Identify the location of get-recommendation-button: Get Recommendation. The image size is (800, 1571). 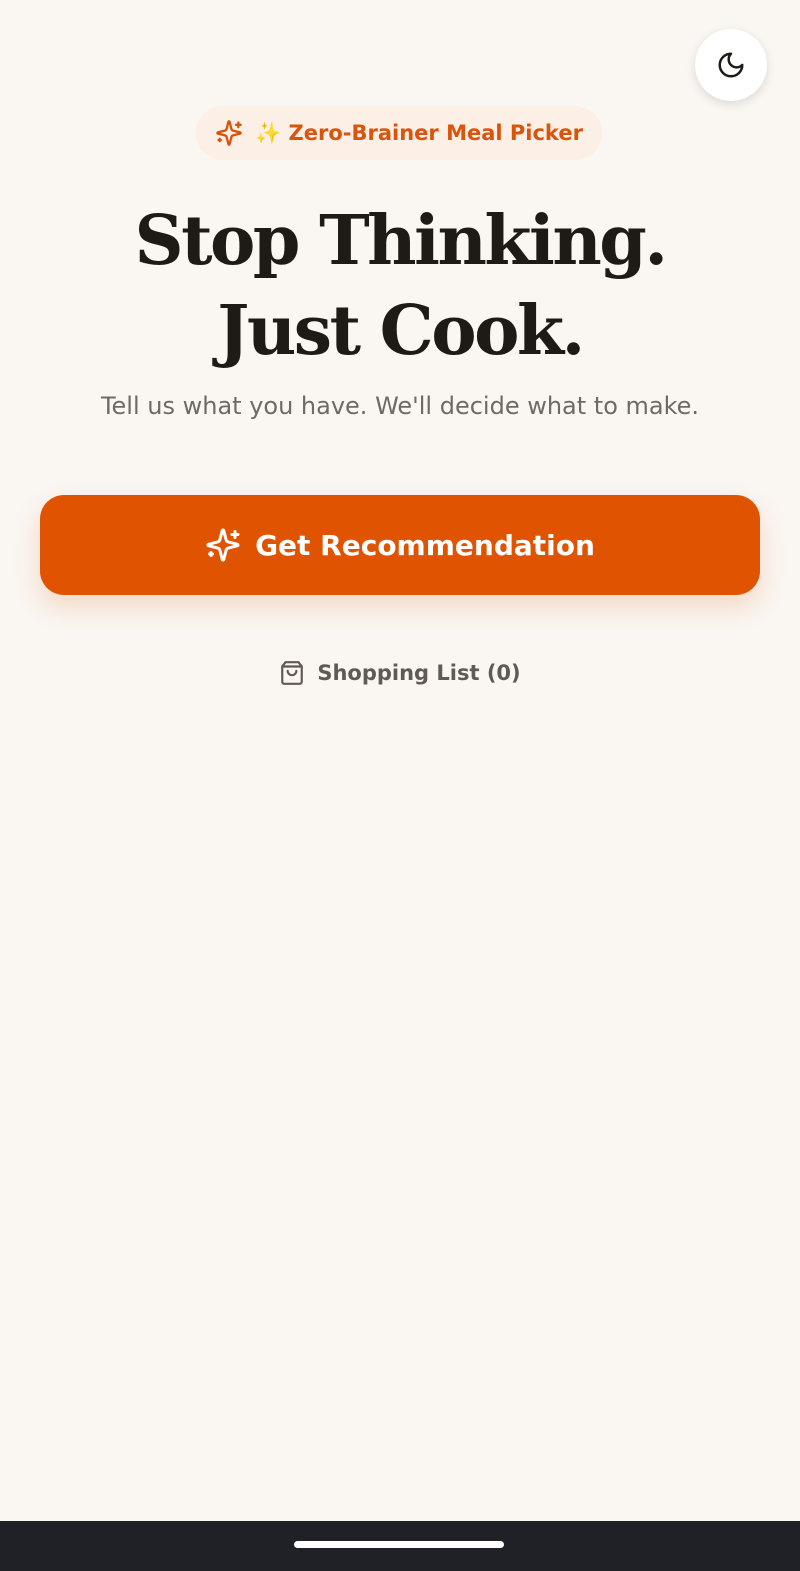
(400, 545).